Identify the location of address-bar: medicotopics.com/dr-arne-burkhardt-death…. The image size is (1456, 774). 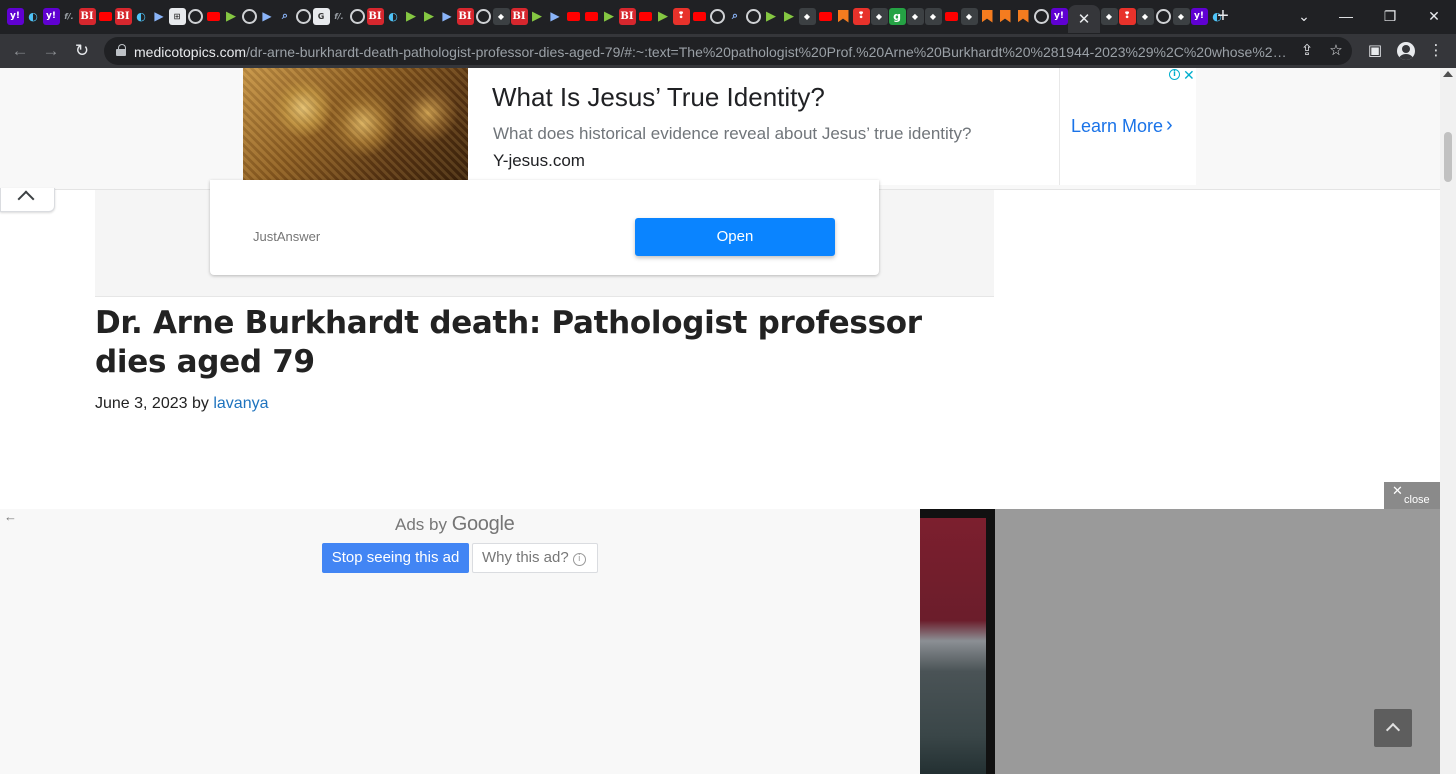
(728, 51).